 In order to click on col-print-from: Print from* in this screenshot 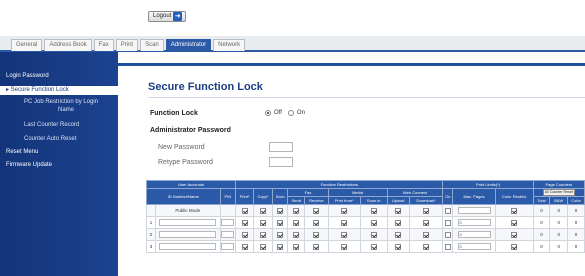, I will do `click(344, 200)`.